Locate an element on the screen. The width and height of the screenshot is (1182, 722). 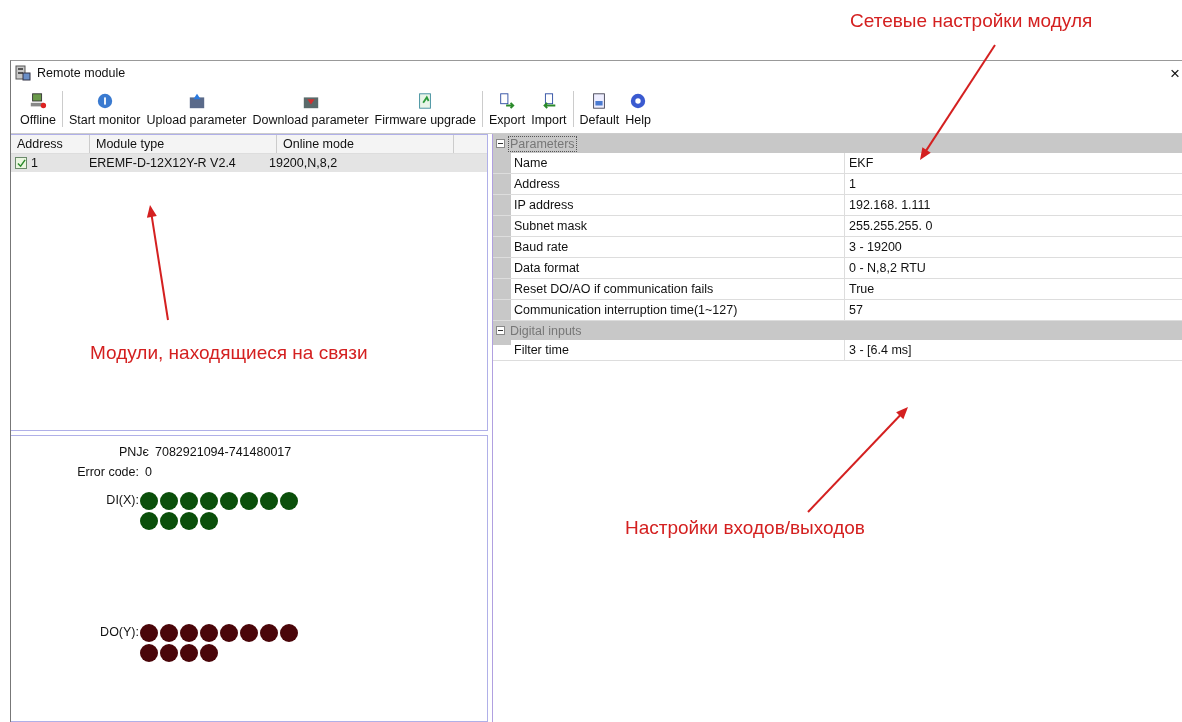
property-value: 255.255.255. 0 is located at coordinates (1013, 226).